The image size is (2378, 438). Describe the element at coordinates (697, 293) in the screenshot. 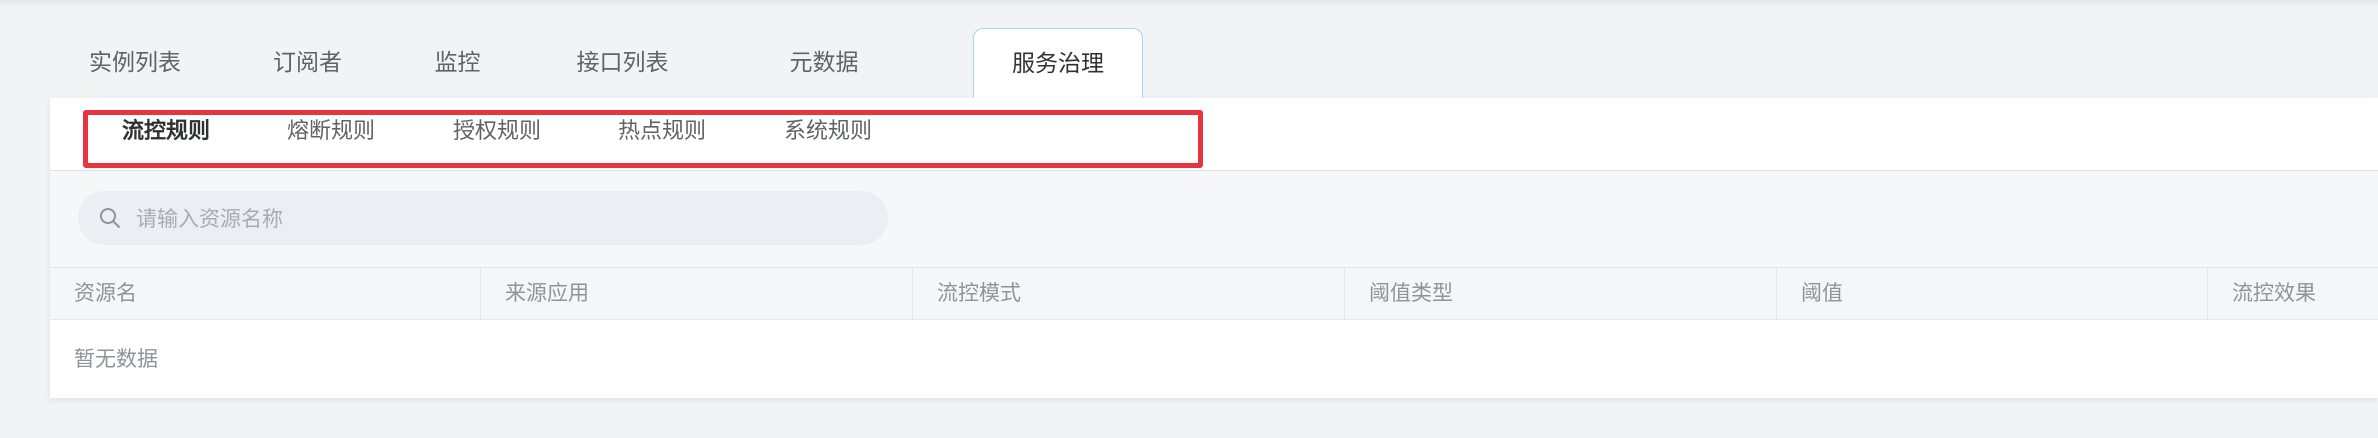

I see `column-source-app: 来源应用` at that location.